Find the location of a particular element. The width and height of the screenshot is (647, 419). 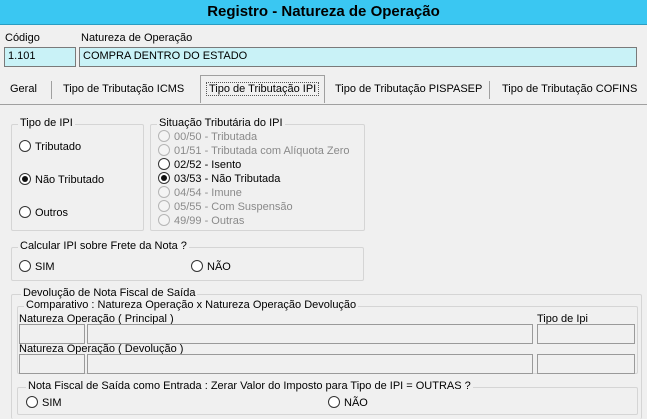

principal-desc-field is located at coordinates (310, 334).